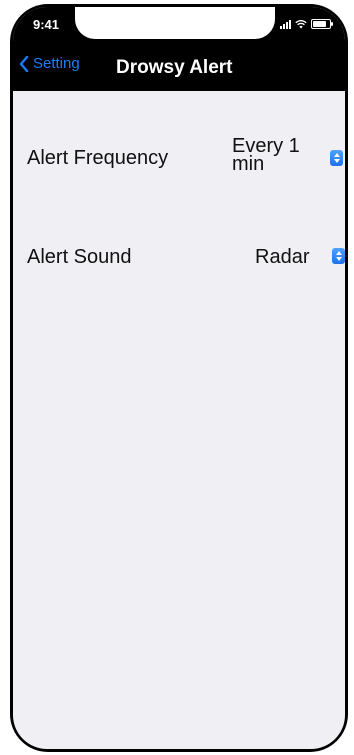 This screenshot has width=354, height=755. What do you see at coordinates (301, 24) in the screenshot?
I see `wifi-icon` at bounding box center [301, 24].